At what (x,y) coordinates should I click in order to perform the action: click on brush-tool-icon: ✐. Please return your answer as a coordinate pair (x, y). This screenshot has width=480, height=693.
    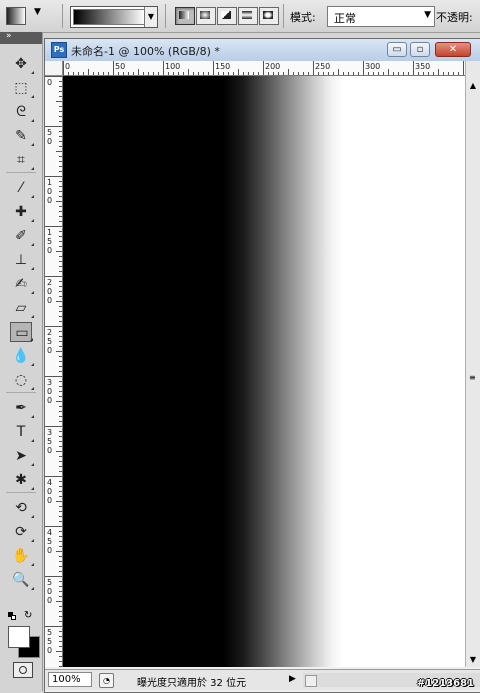
    Looking at the image, I should click on (21, 236).